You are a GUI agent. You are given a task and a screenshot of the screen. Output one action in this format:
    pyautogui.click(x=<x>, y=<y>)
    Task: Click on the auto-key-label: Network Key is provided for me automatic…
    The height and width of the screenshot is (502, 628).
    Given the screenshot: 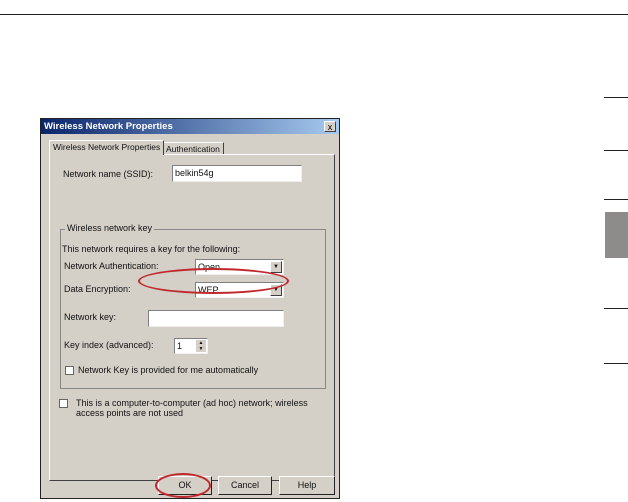 What is the action you would take?
    pyautogui.click(x=168, y=370)
    